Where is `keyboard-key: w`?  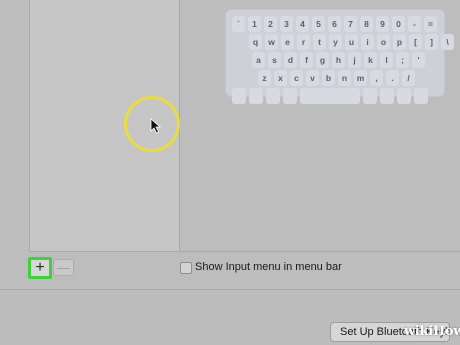 keyboard-key: w is located at coordinates (271, 42).